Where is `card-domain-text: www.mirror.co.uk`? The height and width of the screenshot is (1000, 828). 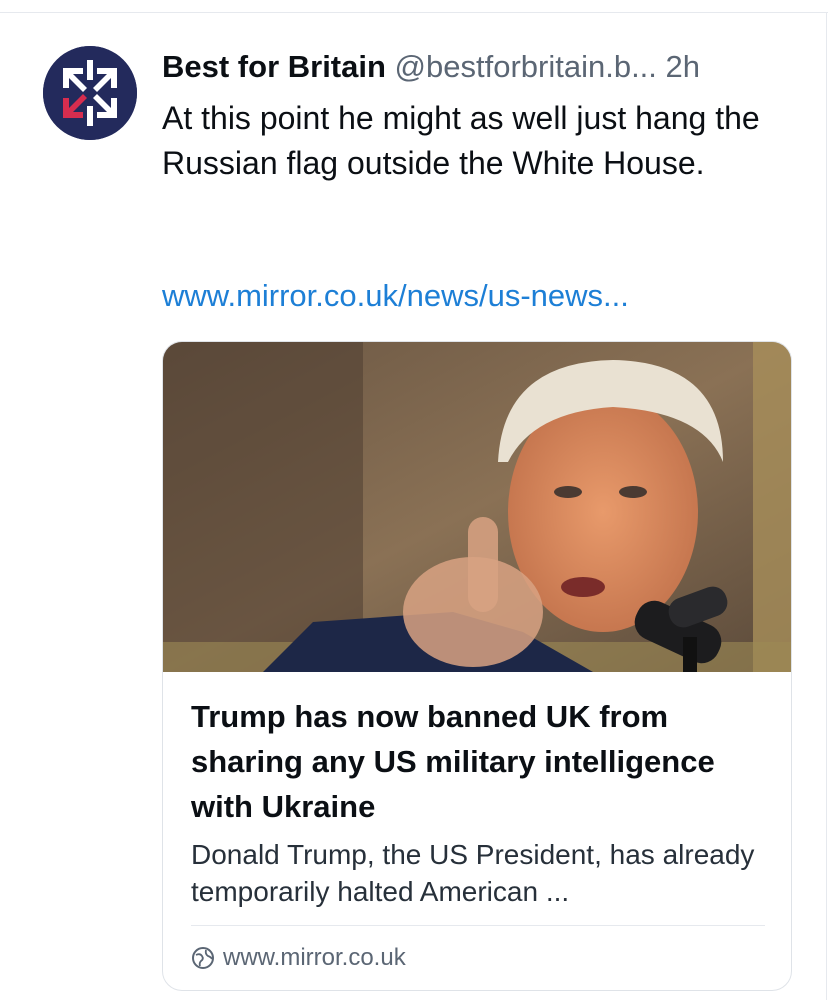 card-domain-text: www.mirror.co.uk is located at coordinates (314, 957).